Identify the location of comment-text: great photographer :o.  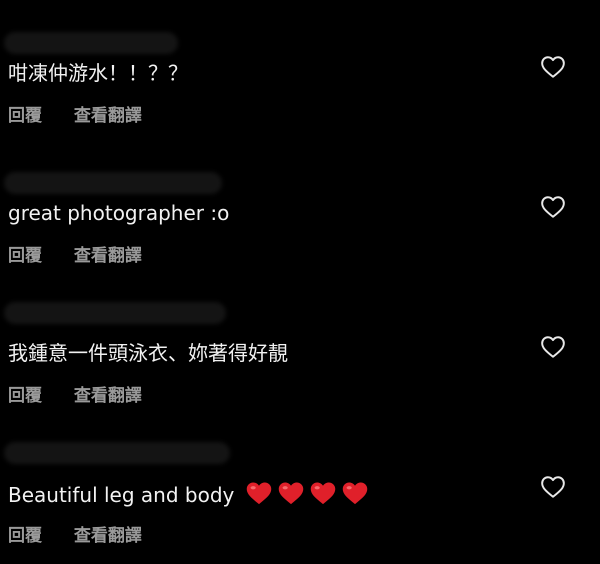
(119, 213).